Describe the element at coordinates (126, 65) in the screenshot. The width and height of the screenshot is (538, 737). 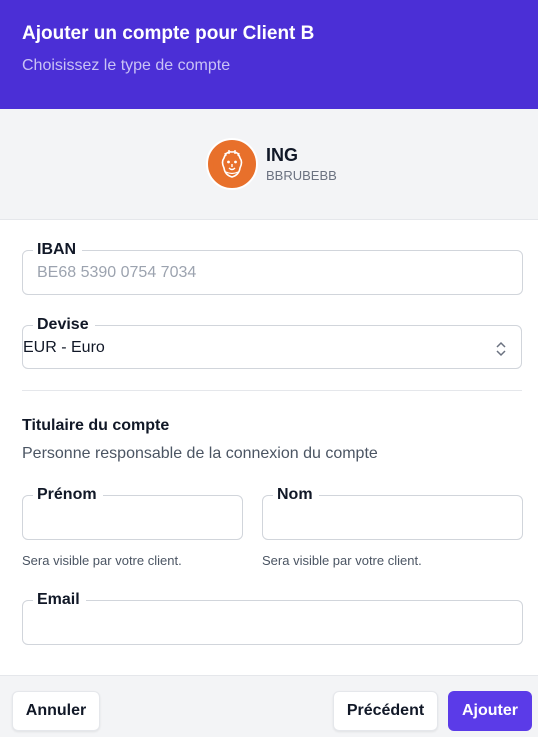
I see `modal-subtitle: Choisissez le type de compte` at that location.